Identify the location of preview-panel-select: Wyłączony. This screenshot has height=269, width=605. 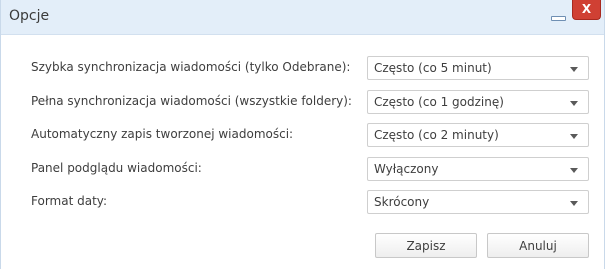
(478, 169).